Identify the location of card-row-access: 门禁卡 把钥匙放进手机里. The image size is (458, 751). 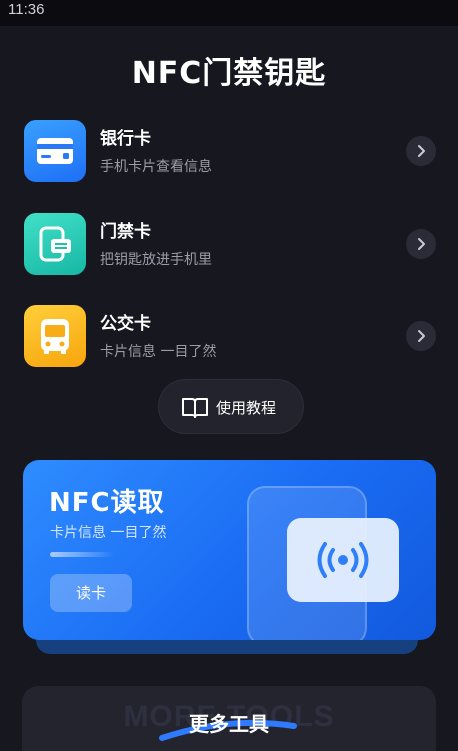
(230, 244).